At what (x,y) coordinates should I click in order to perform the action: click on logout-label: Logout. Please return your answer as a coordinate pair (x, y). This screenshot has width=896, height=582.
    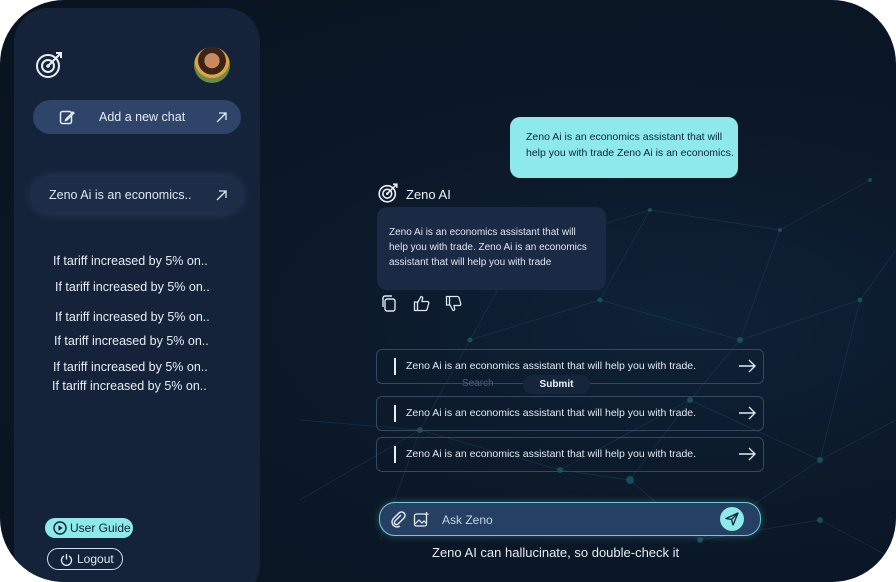
    Looking at the image, I should click on (95, 559).